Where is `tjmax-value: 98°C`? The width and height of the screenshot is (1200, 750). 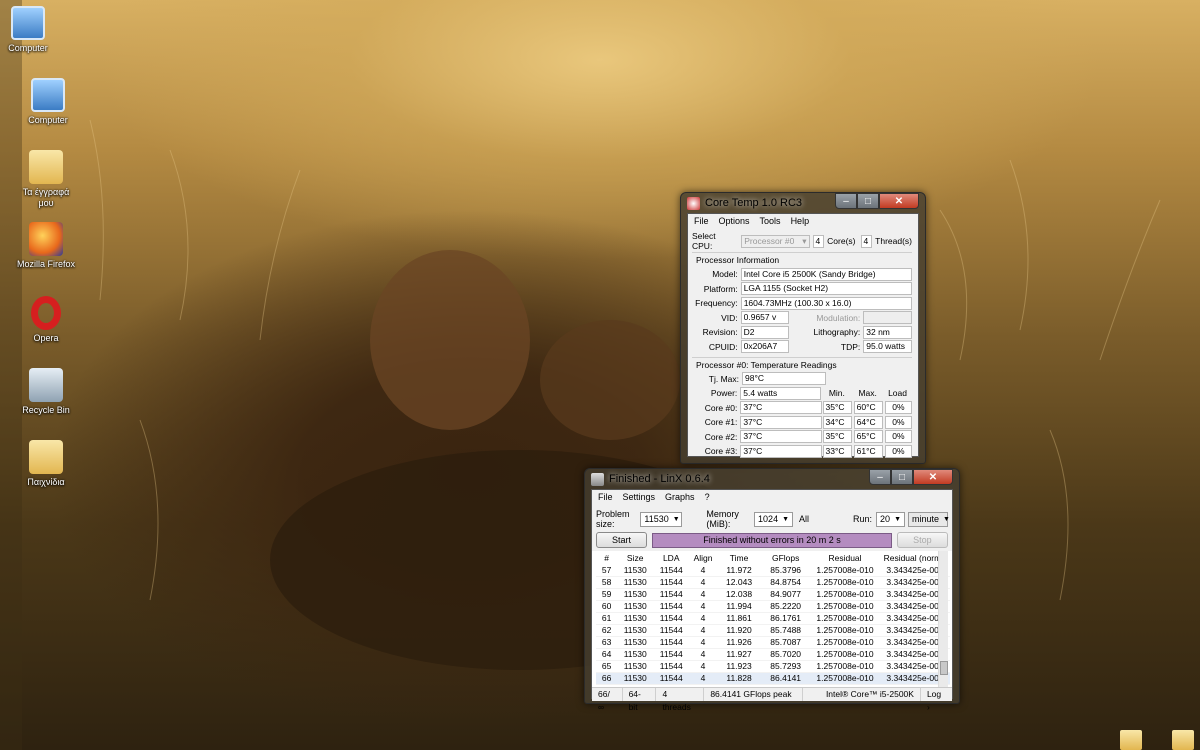 tjmax-value: 98°C is located at coordinates (784, 378).